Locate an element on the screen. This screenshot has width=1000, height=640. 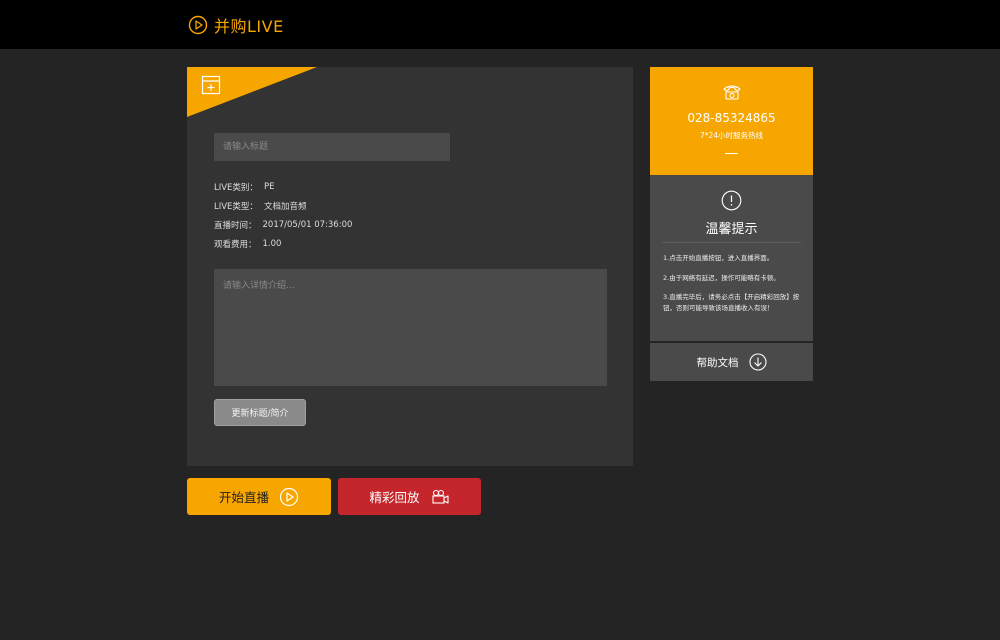
tip-item: 2.由于网络有延迟，操作可能略有卡顿。 is located at coordinates (721, 278).